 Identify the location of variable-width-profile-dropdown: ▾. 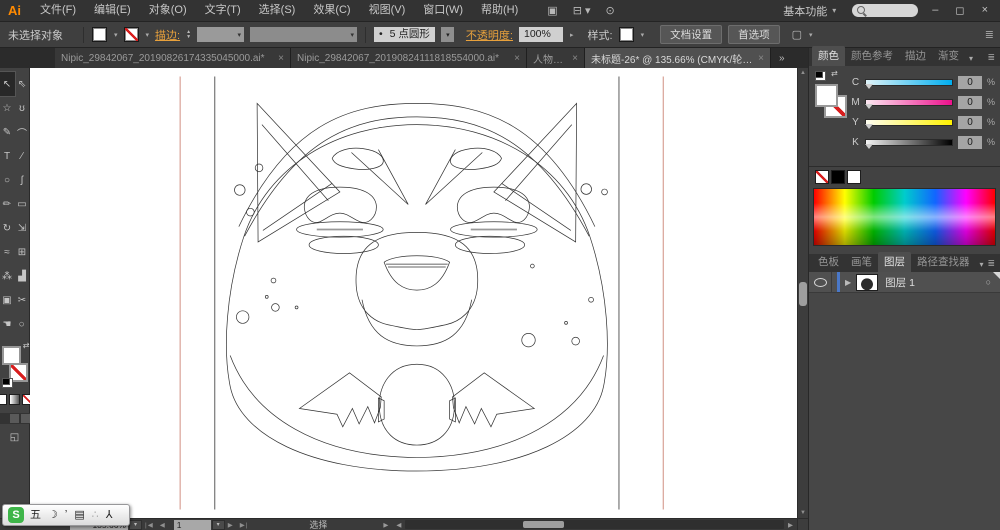
(304, 34).